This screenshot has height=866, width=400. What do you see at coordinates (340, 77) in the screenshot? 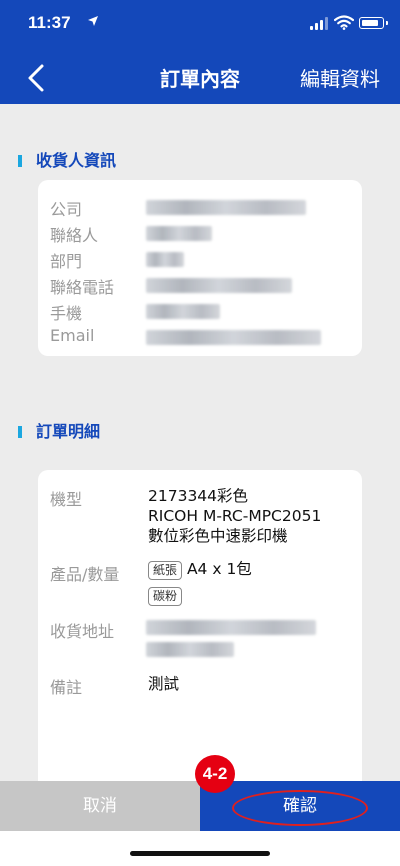
I see `edit-info-button: 編輯資料` at bounding box center [340, 77].